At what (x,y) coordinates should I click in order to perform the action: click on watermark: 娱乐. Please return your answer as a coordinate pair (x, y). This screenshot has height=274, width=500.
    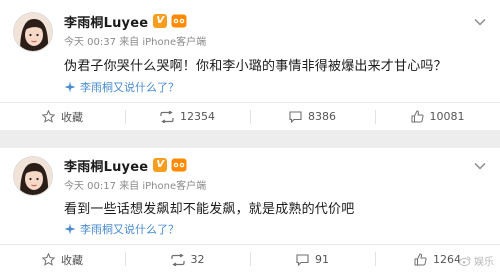
    Looking at the image, I should click on (476, 260).